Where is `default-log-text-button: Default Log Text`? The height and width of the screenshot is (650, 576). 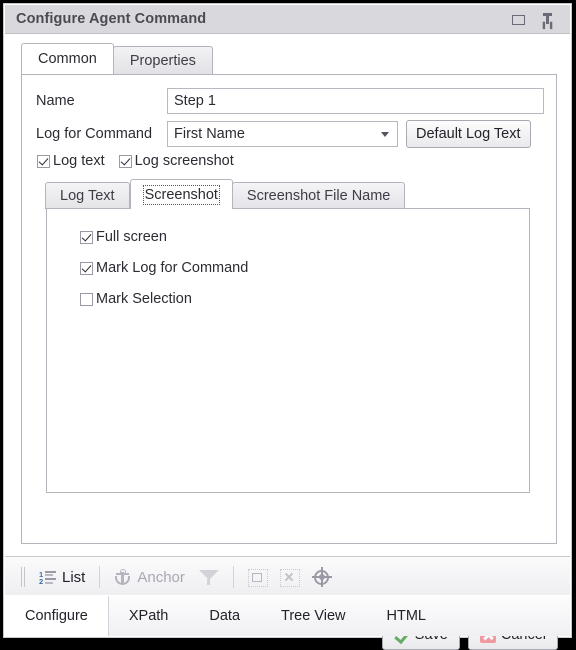 default-log-text-button: Default Log Text is located at coordinates (468, 134).